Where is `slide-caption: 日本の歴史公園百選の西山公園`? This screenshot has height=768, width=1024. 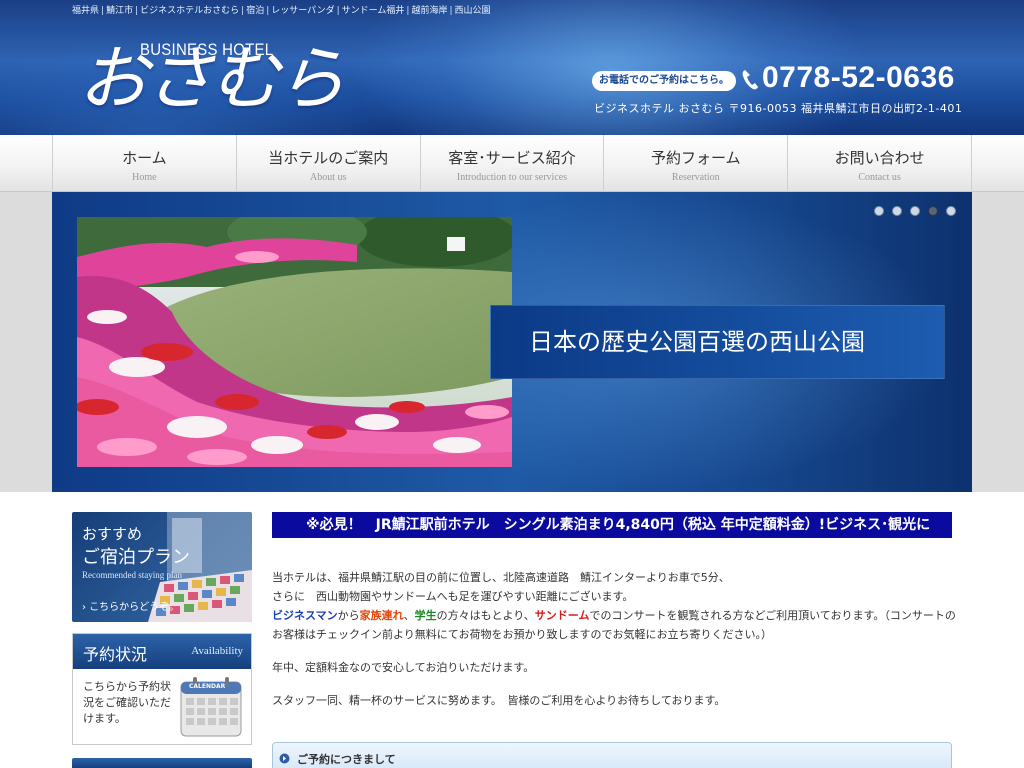
slide-caption: 日本の歴史公園百選の西山公園 is located at coordinates (717, 342).